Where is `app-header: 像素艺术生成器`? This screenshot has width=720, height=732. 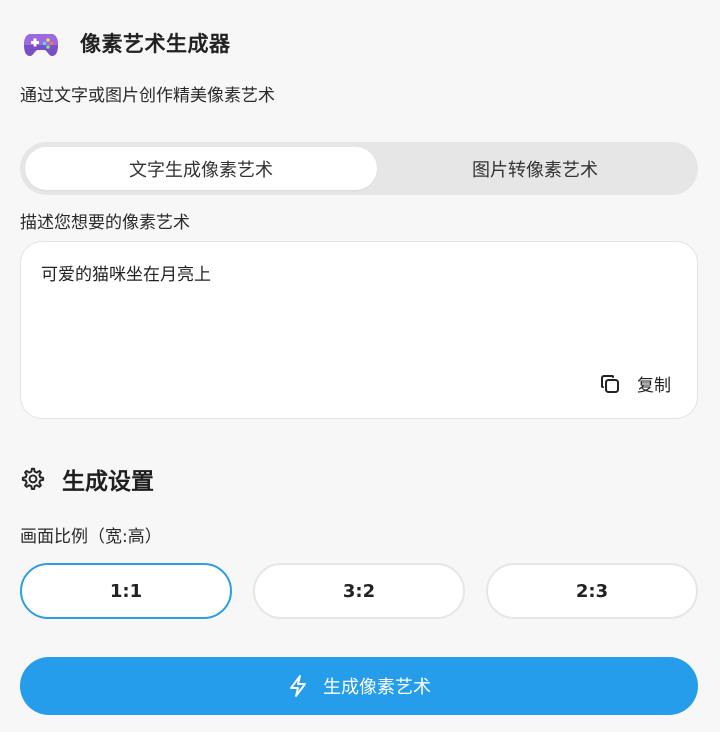
app-header: 像素艺术生成器 is located at coordinates (126, 43).